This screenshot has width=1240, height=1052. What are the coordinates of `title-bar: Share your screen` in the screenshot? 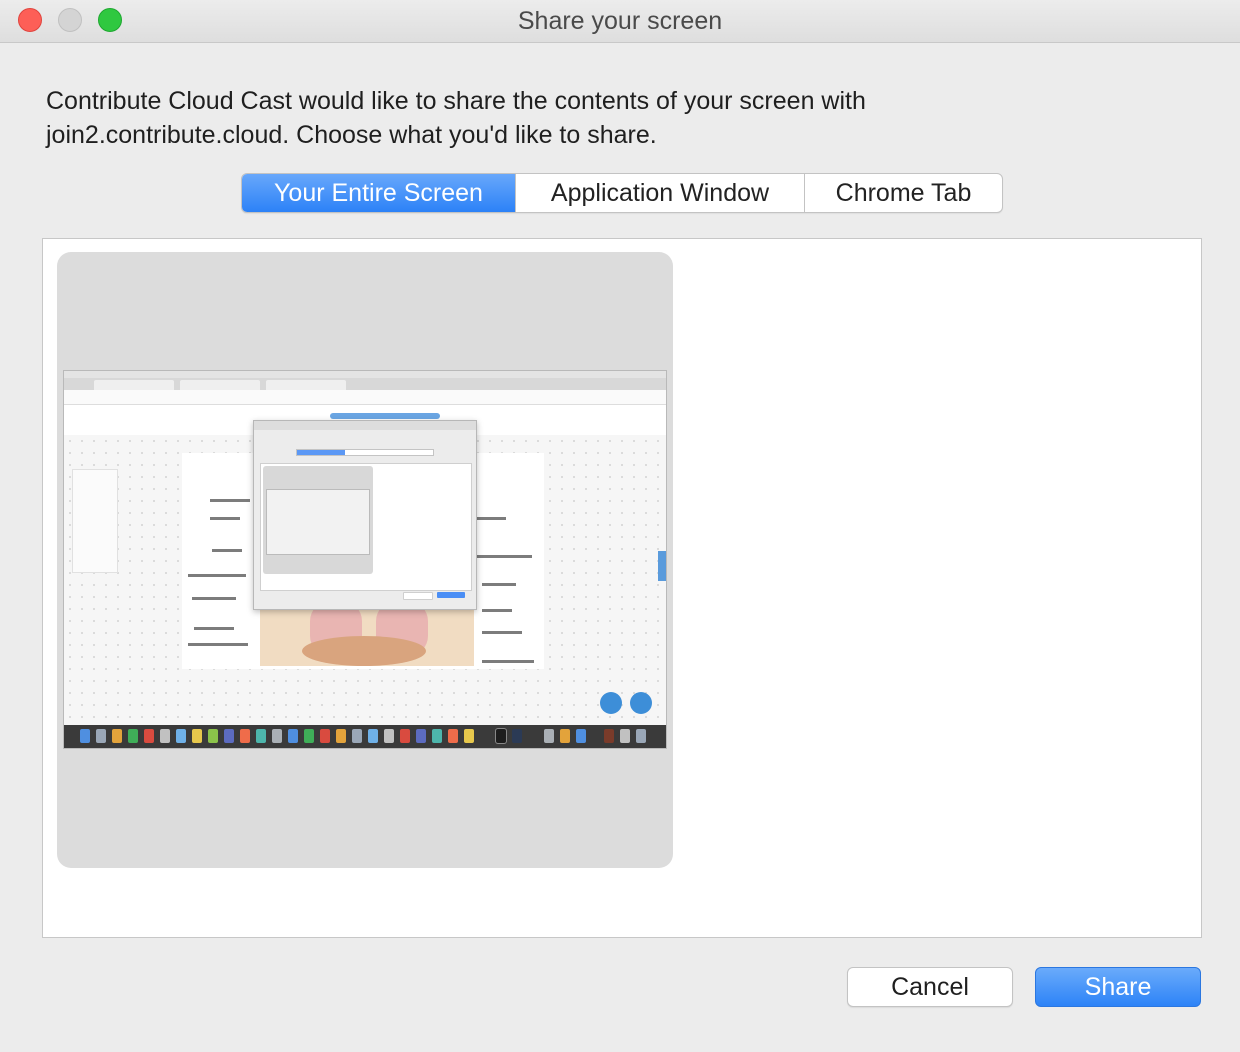 It's located at (620, 21).